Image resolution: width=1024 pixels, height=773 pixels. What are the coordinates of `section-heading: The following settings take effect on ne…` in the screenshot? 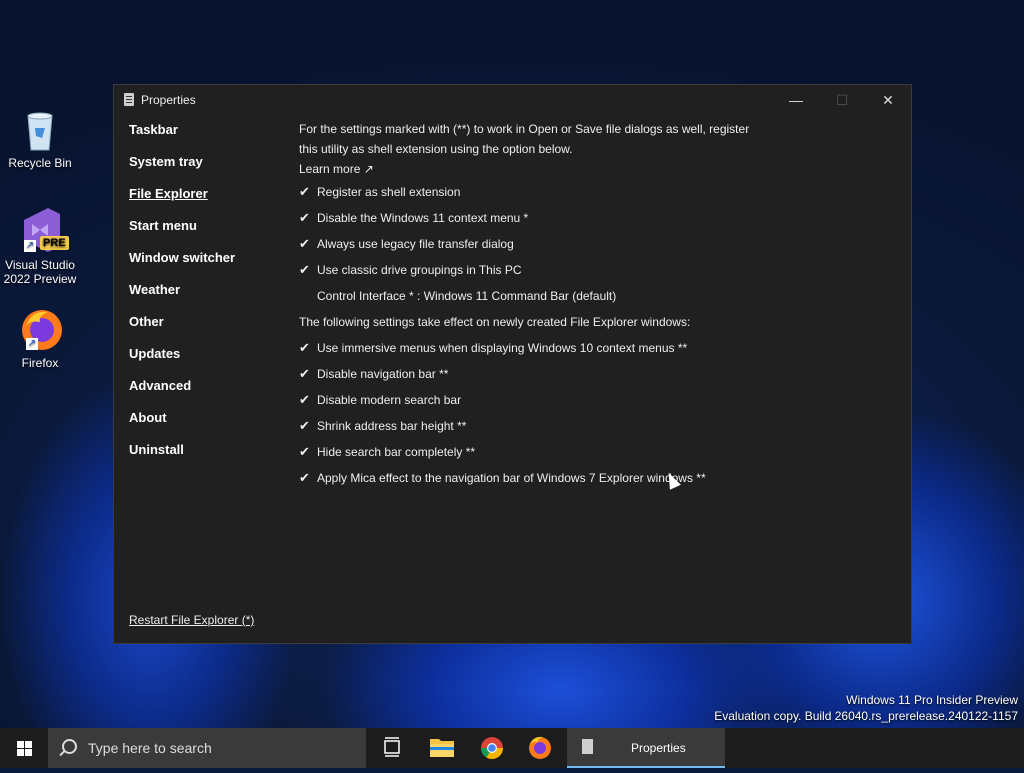 It's located at (495, 322).